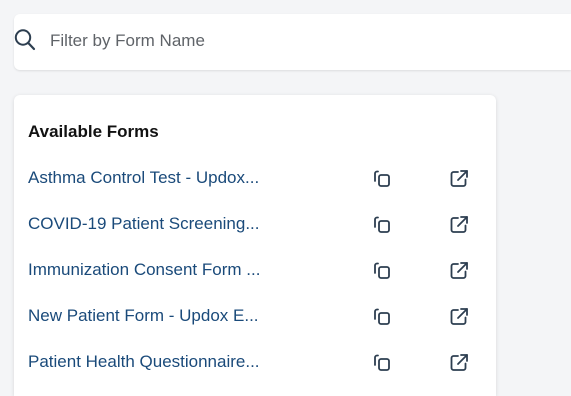 The height and width of the screenshot is (396, 571). I want to click on search-bar, so click(292, 42).